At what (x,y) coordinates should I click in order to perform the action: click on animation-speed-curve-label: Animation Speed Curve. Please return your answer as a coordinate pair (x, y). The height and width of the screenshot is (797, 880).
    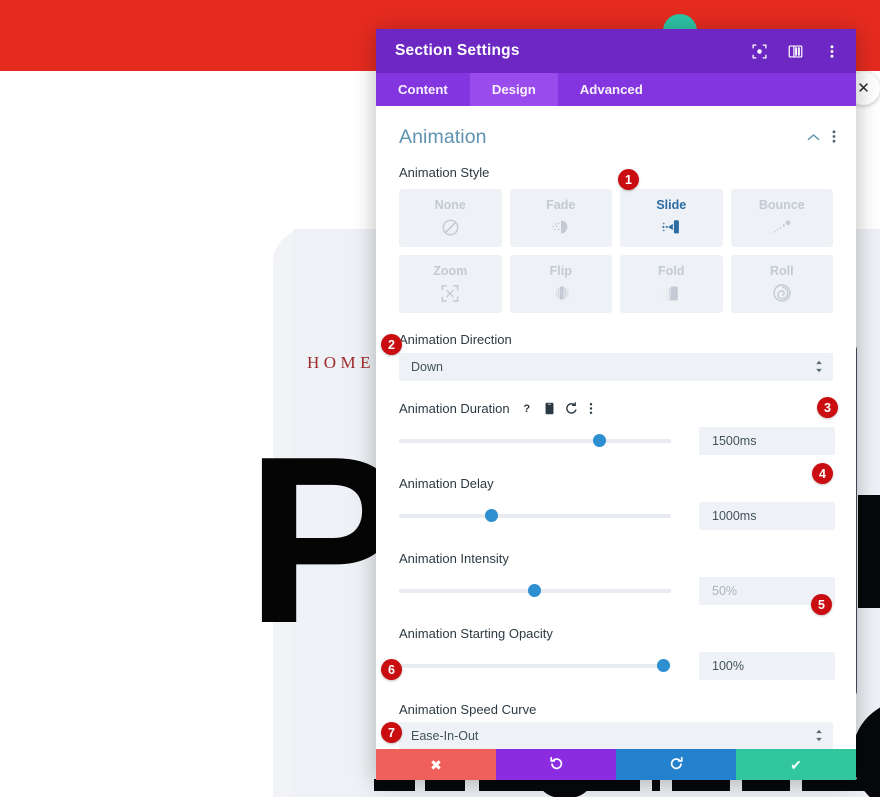
    Looking at the image, I should click on (468, 709).